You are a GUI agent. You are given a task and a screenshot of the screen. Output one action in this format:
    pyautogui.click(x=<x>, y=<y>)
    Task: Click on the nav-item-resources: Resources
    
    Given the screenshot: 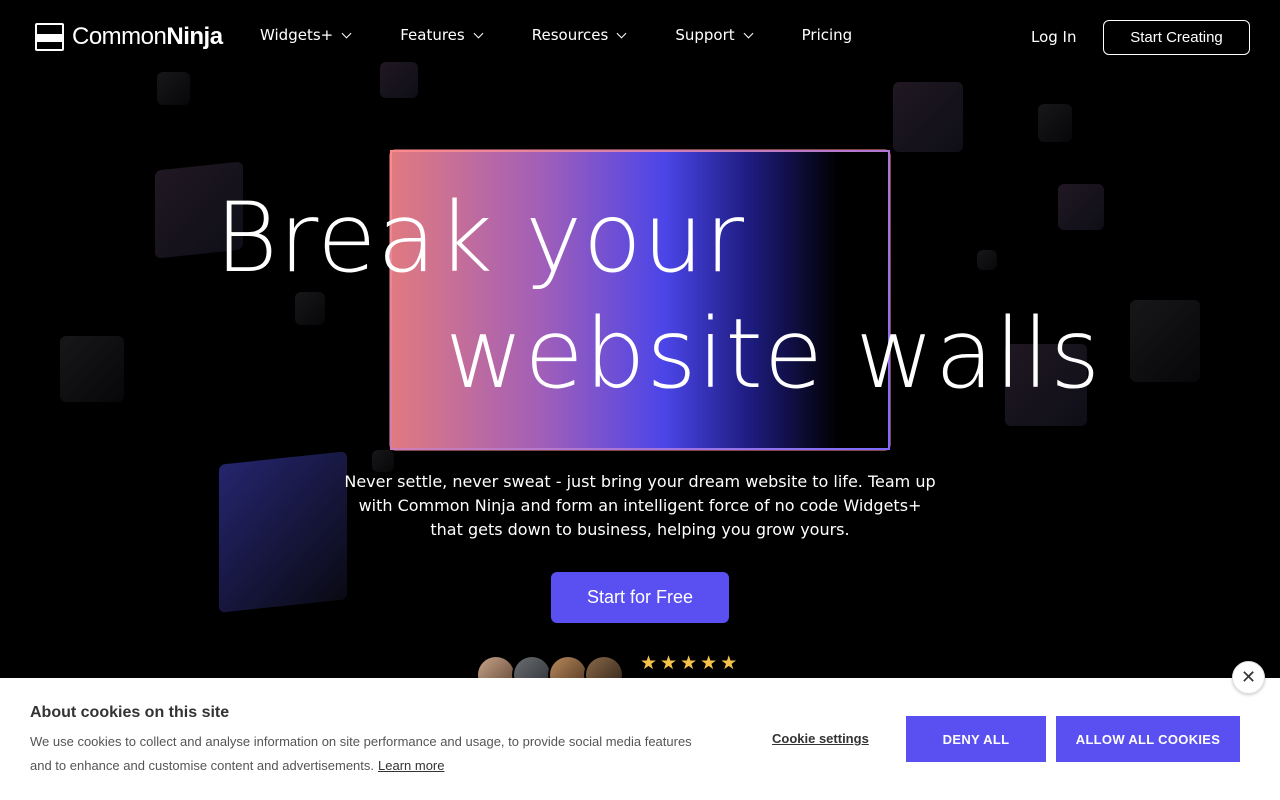 What is the action you would take?
    pyautogui.click(x=579, y=35)
    